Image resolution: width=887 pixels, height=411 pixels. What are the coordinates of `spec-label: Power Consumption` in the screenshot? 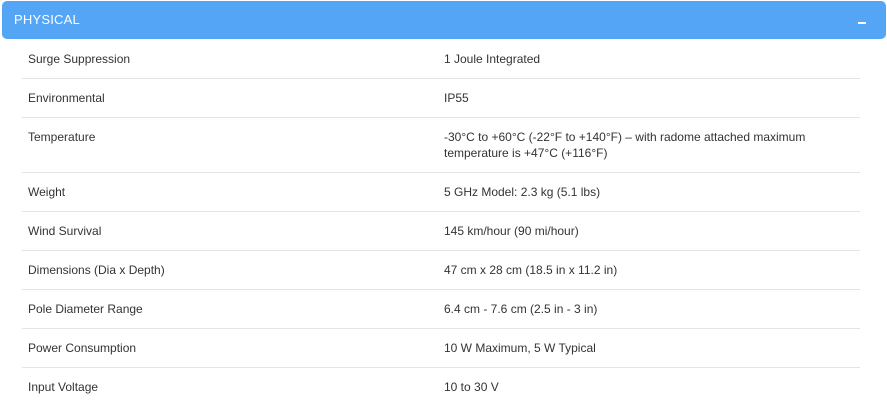 It's located at (82, 348).